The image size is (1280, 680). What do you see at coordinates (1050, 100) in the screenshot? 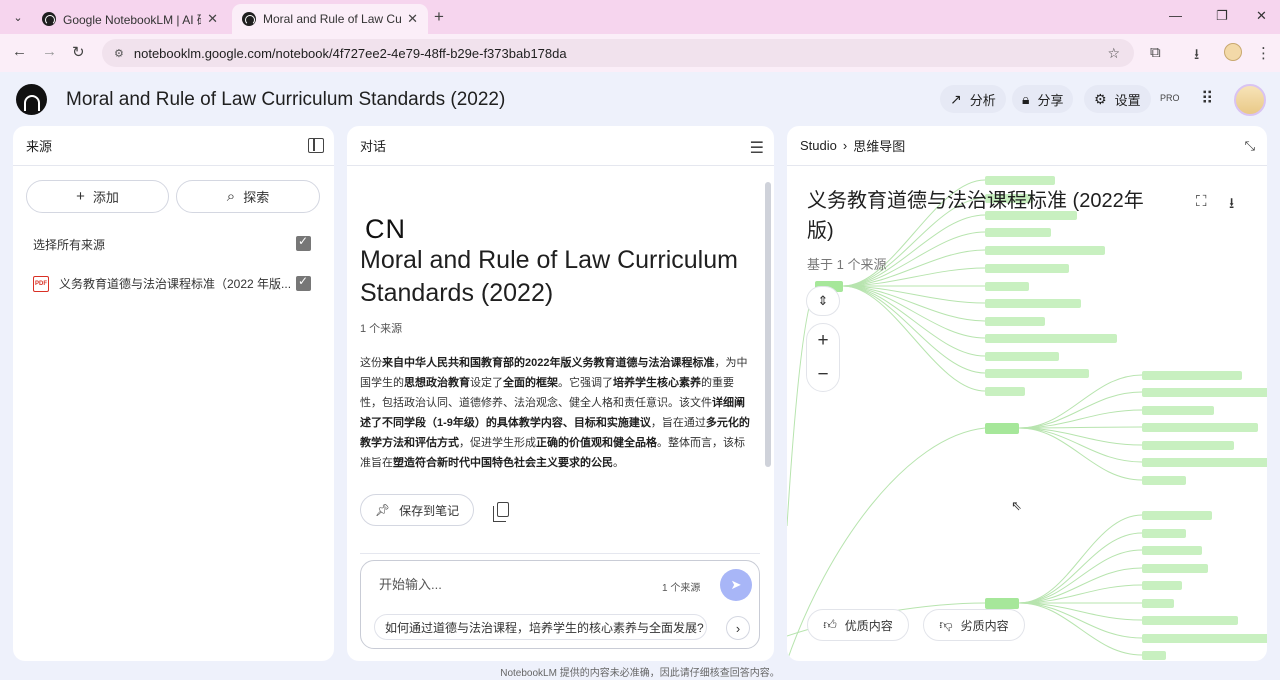
I see `share-label: 分享` at bounding box center [1050, 100].